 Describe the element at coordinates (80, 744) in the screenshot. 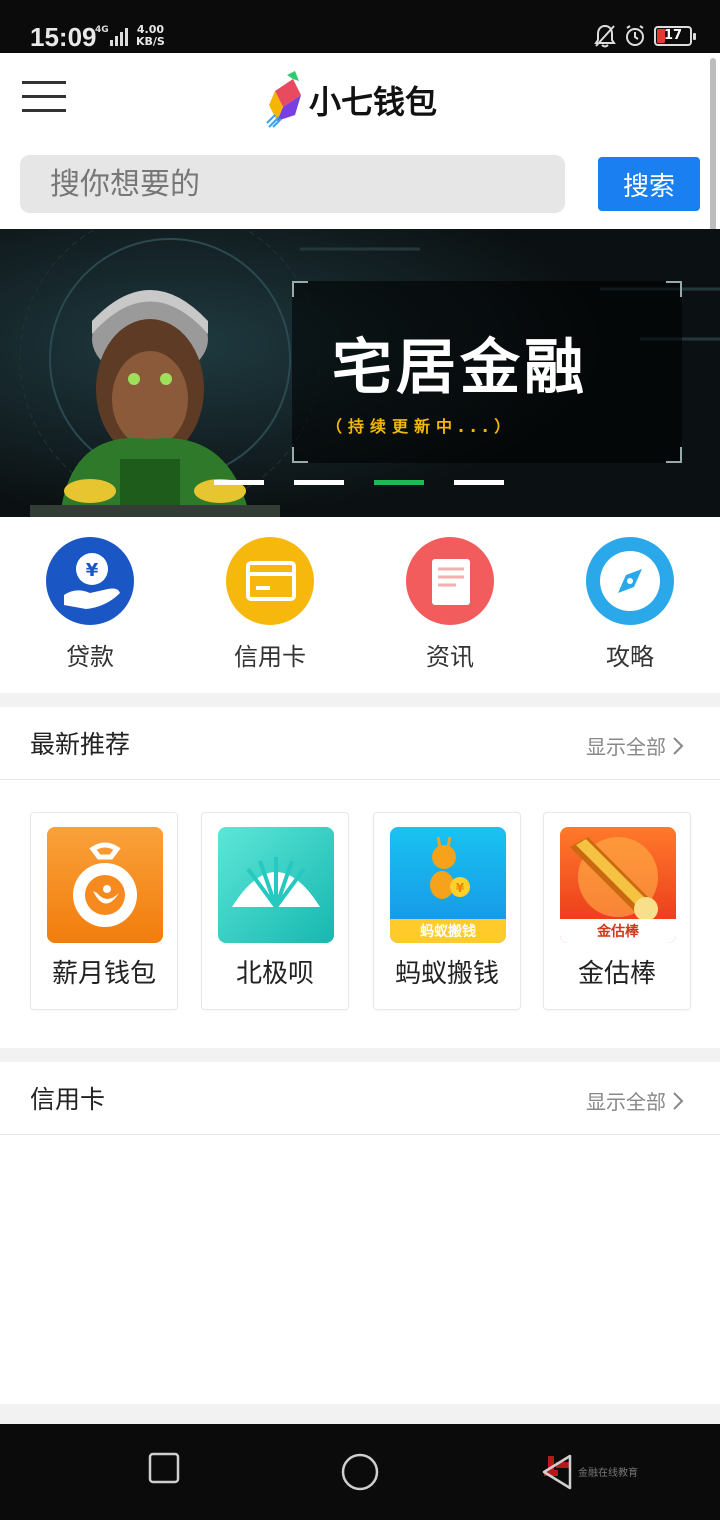

I see `recommend-title: 最新推荐` at that location.